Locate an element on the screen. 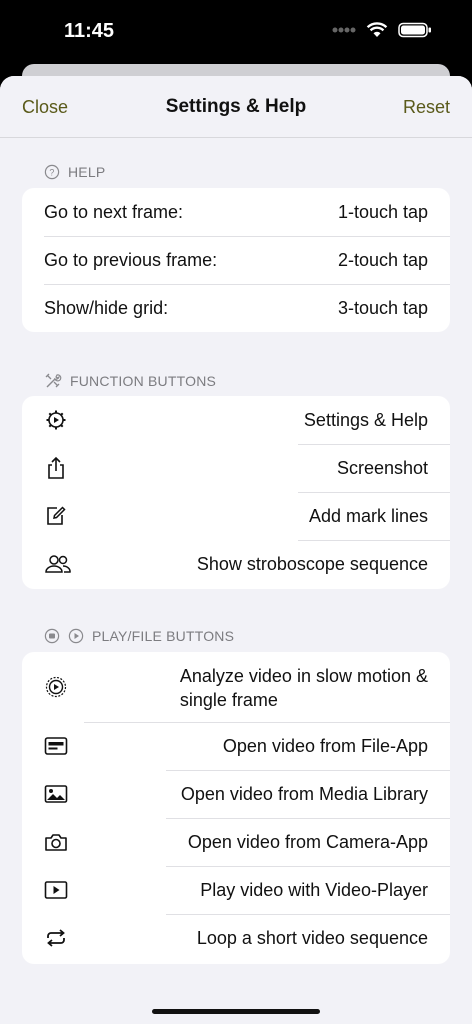 The height and width of the screenshot is (1024, 472). question-circle-icon: ? is located at coordinates (52, 172).